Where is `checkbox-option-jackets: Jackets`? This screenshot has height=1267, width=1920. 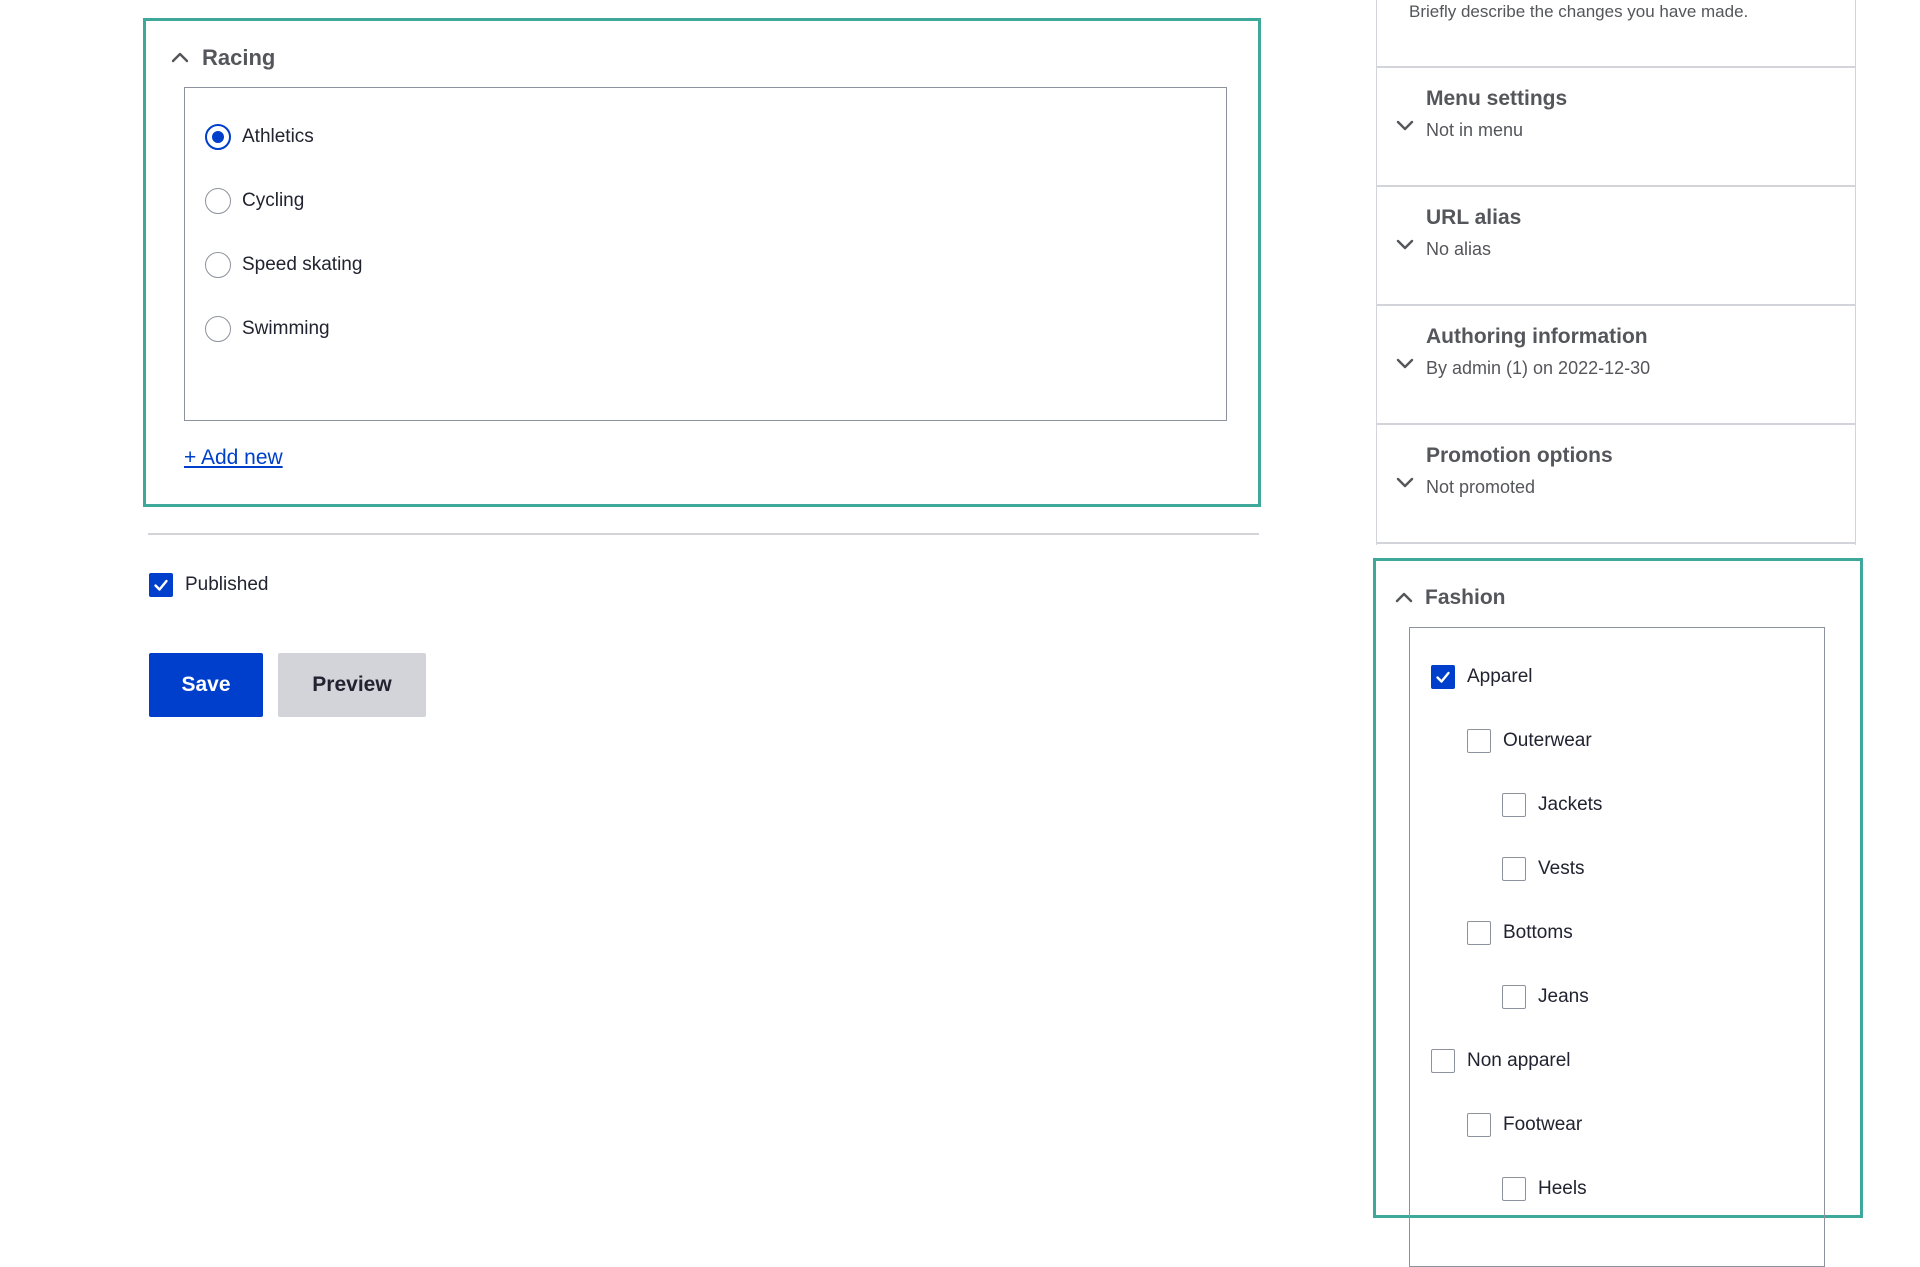 checkbox-option-jackets: Jackets is located at coordinates (1552, 805).